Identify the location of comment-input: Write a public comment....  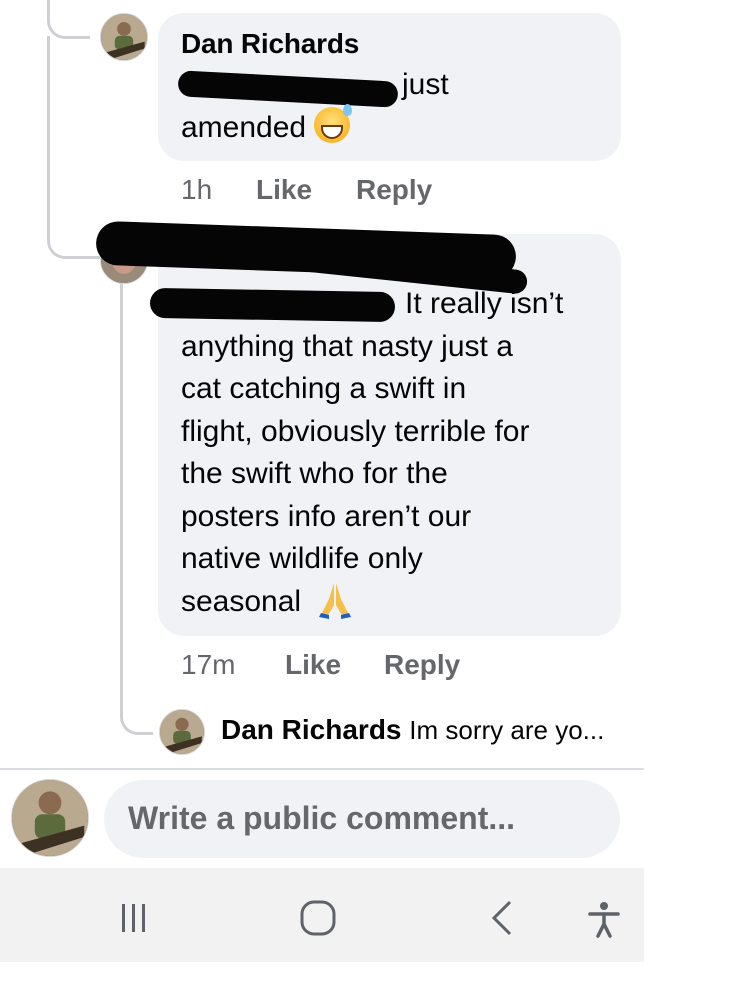
(362, 819).